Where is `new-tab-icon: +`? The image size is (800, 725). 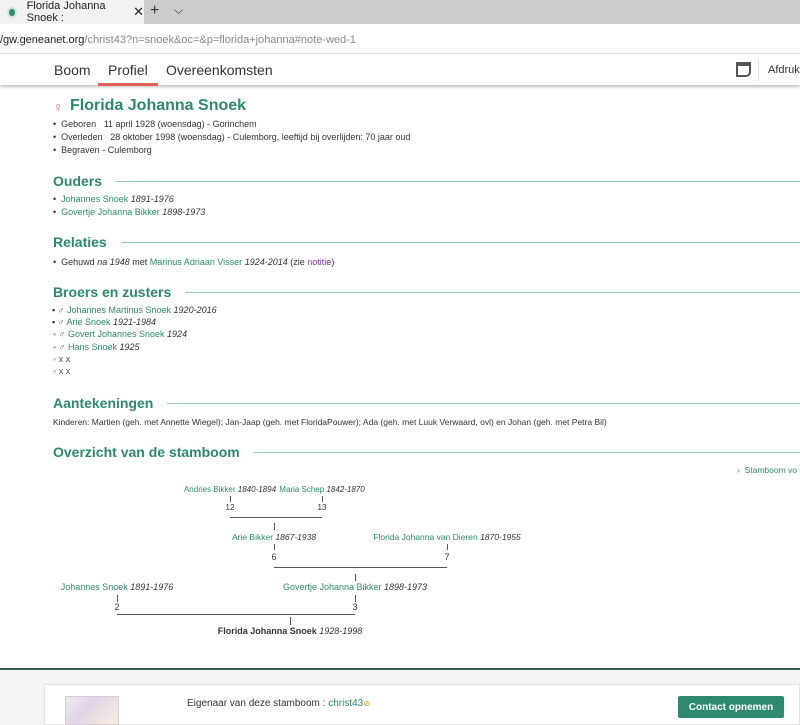
new-tab-icon: + is located at coordinates (154, 11).